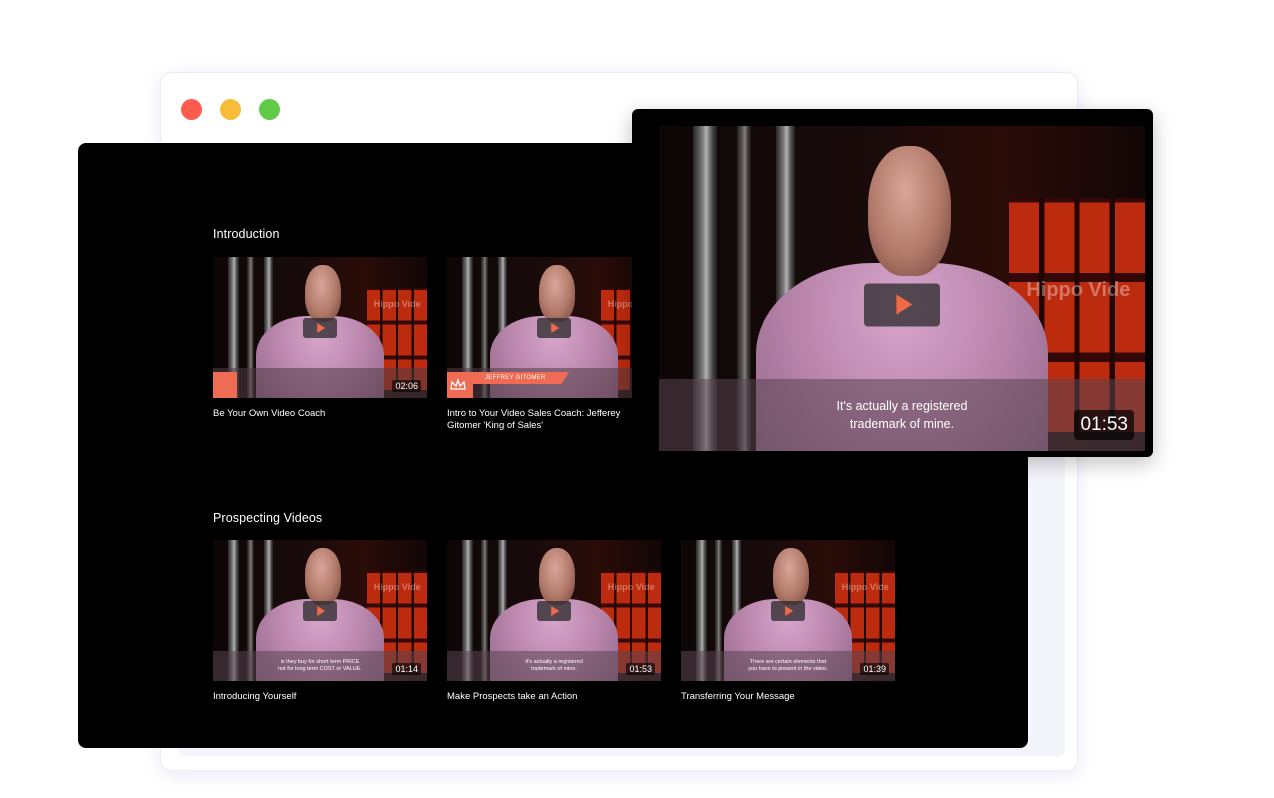 This screenshot has width=1274, height=798. I want to click on video-title: Transferring Your Message, so click(776, 697).